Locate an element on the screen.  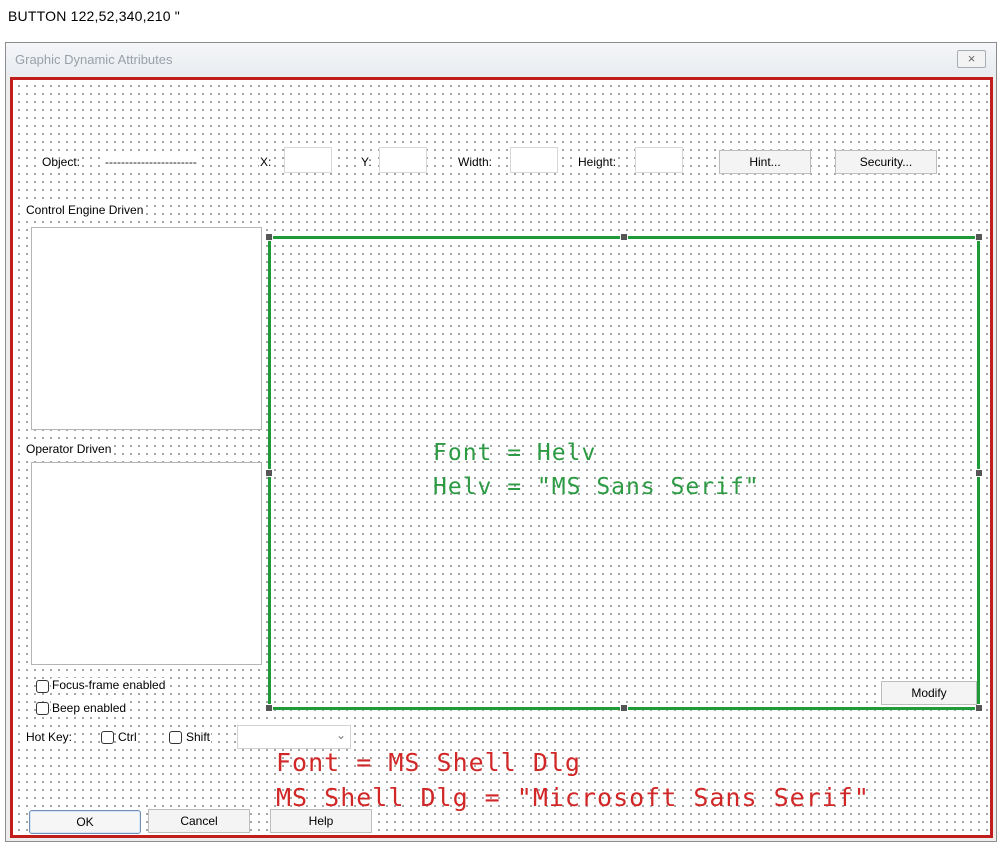
close-icon: × is located at coordinates (971, 58).